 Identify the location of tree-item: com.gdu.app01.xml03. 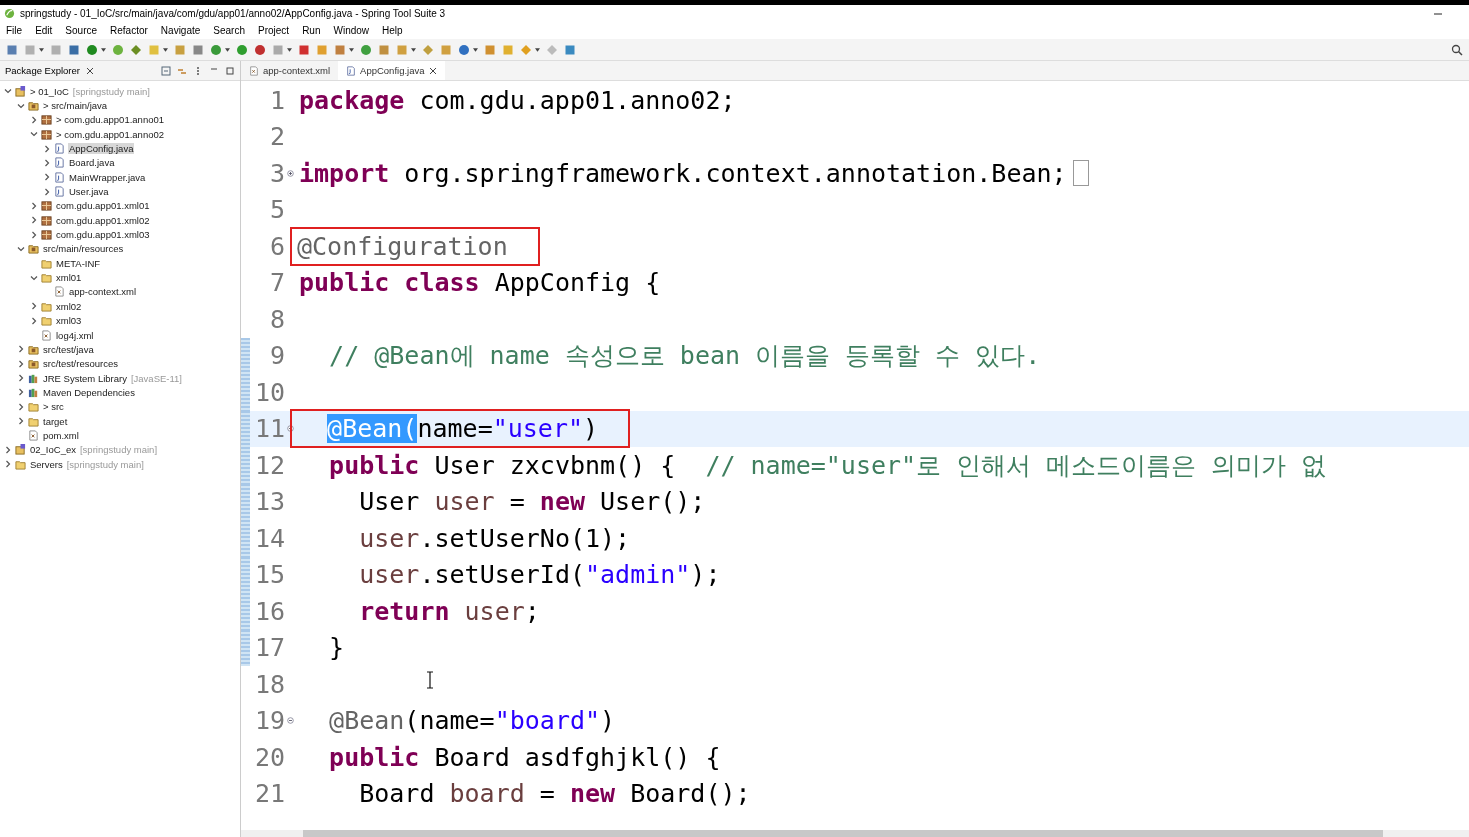
(103, 235).